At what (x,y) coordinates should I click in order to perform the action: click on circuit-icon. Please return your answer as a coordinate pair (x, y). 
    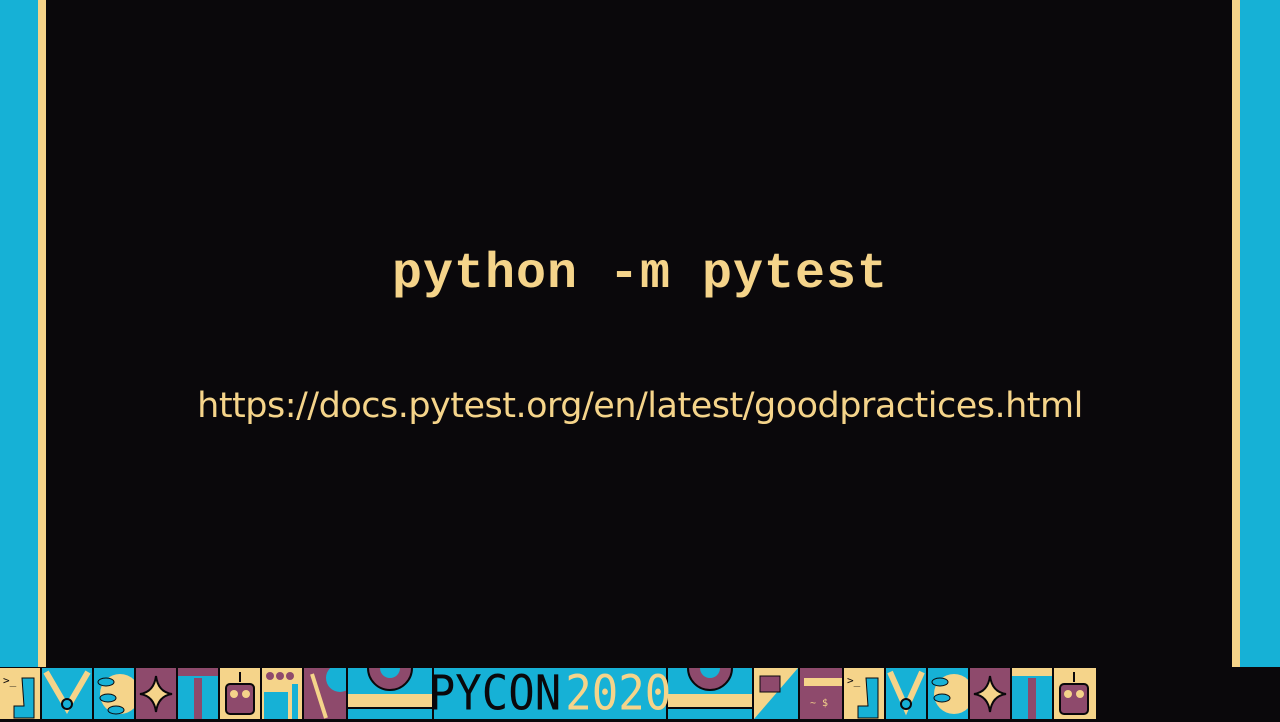
    Looking at the image, I should click on (283, 693).